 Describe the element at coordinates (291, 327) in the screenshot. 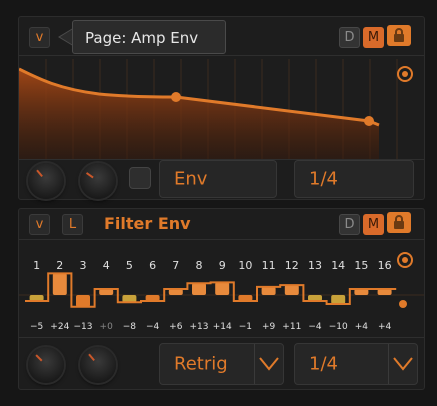

I see `step-value: +11` at that location.